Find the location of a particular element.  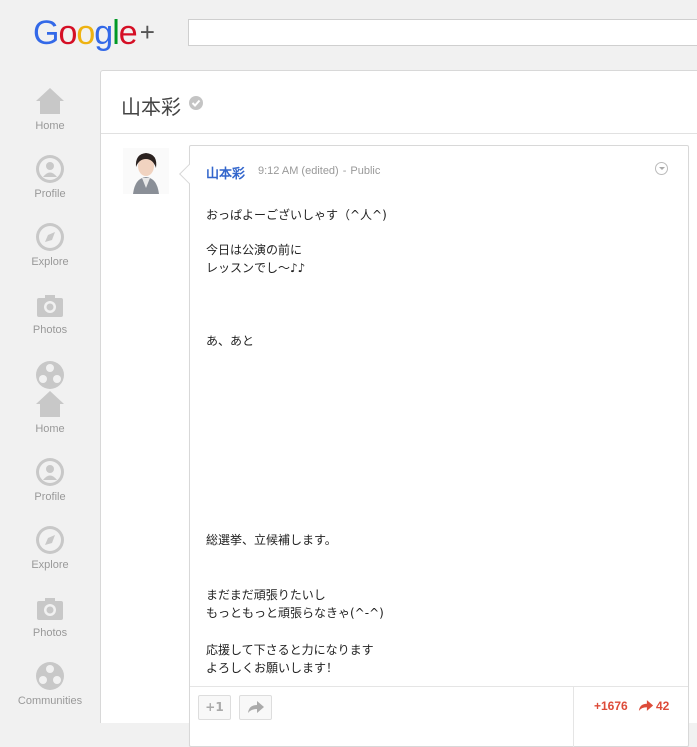

post-text-line: もっともっと頑張らなきゃ(^-^) is located at coordinates (295, 613).